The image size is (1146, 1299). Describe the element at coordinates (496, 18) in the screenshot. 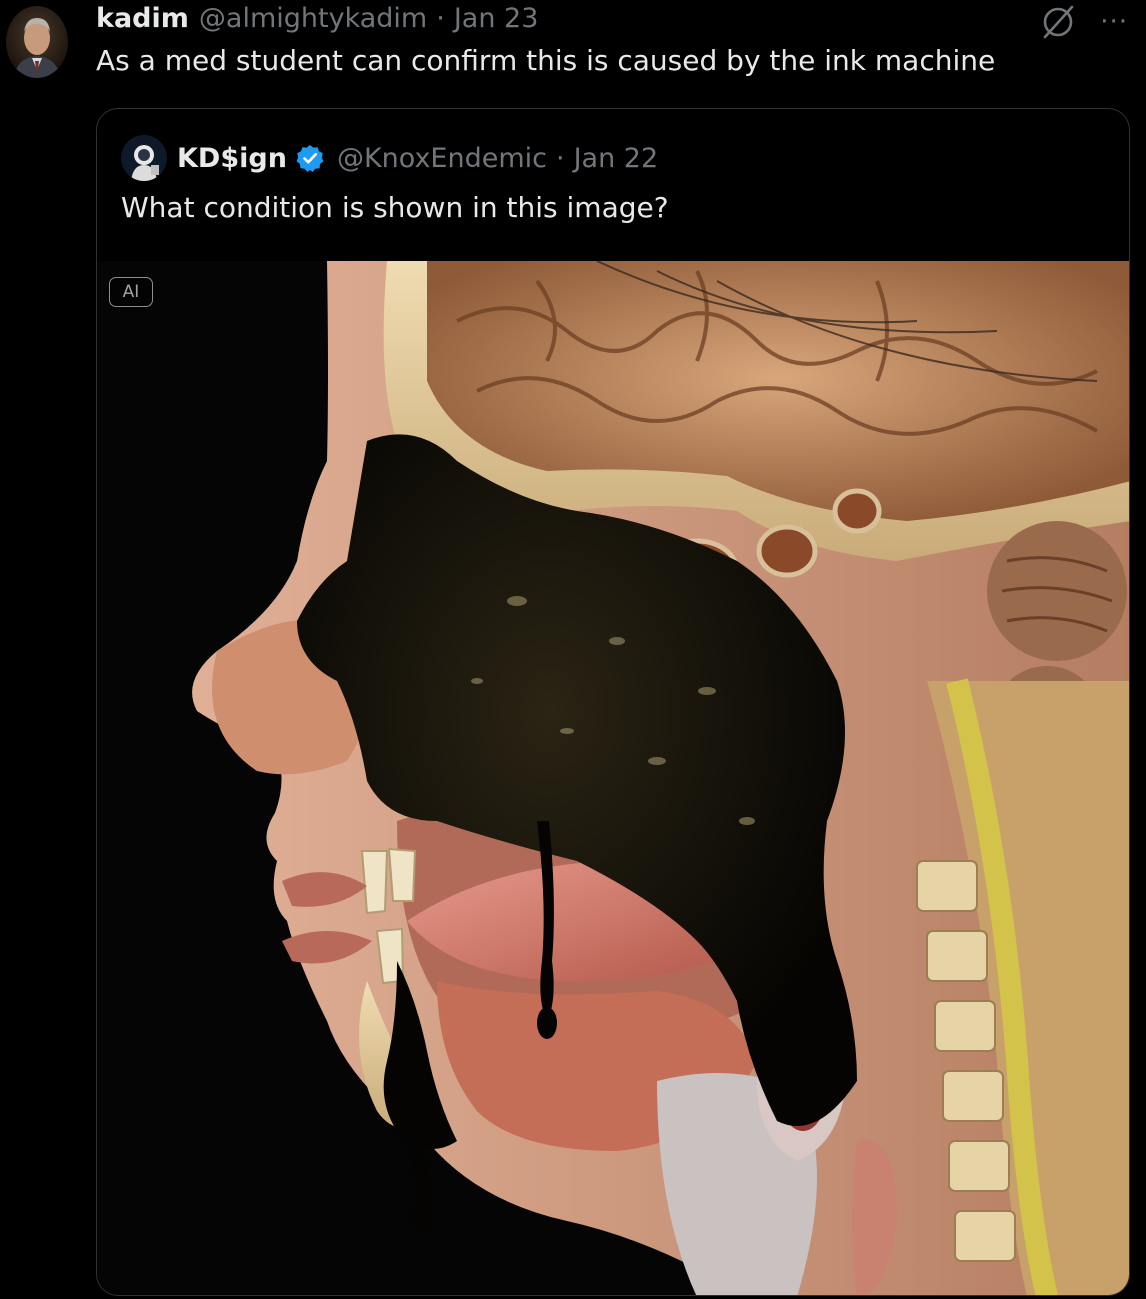

I see `tweet-date: Jan 23` at that location.